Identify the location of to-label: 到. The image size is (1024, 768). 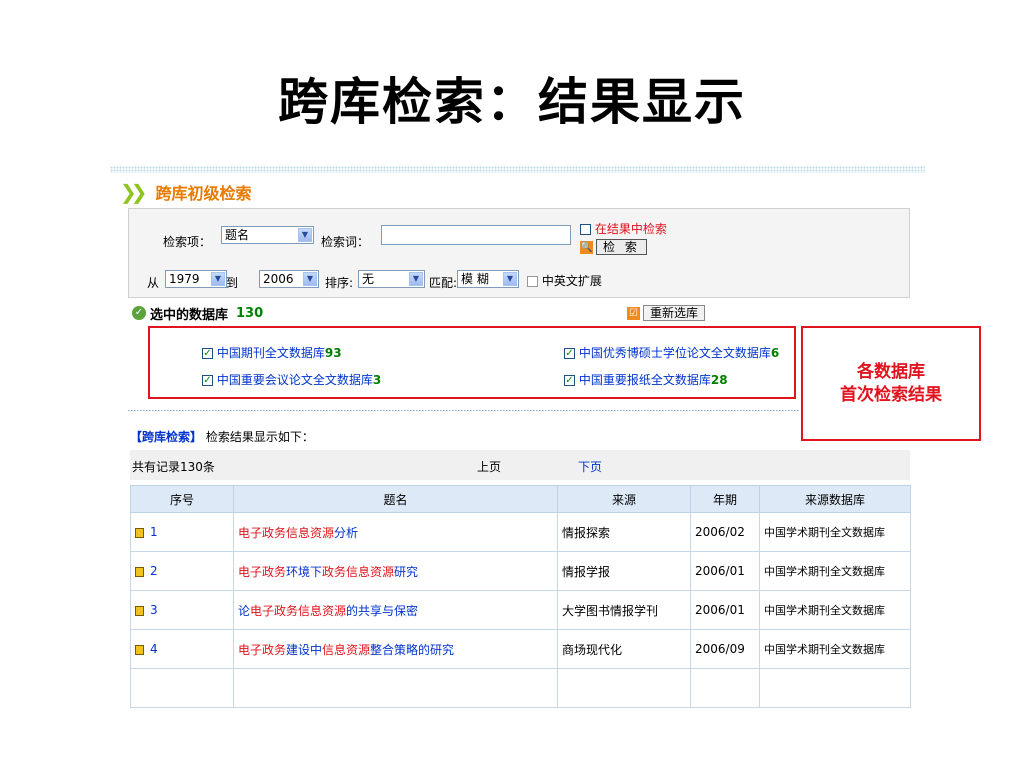
(232, 283).